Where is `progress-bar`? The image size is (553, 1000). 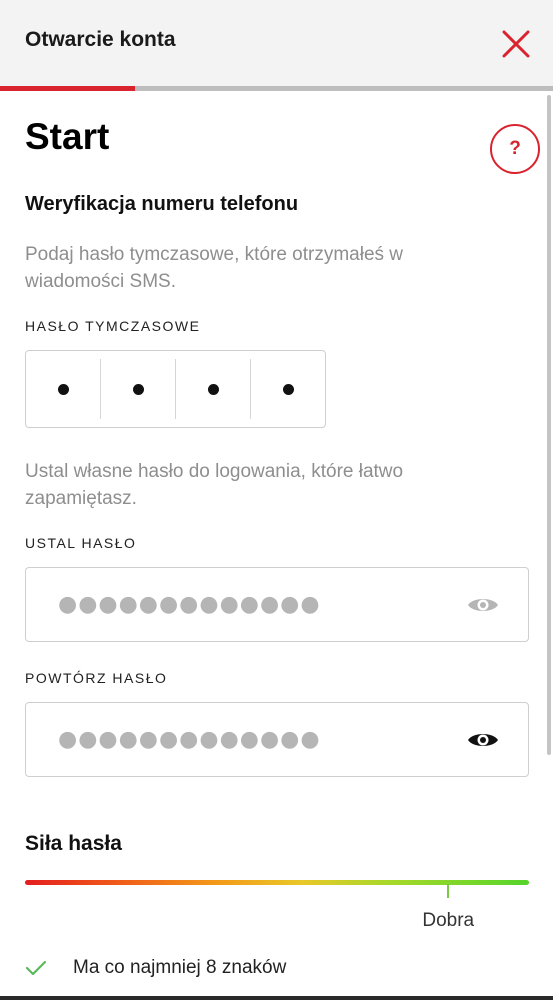
progress-bar is located at coordinates (276, 88).